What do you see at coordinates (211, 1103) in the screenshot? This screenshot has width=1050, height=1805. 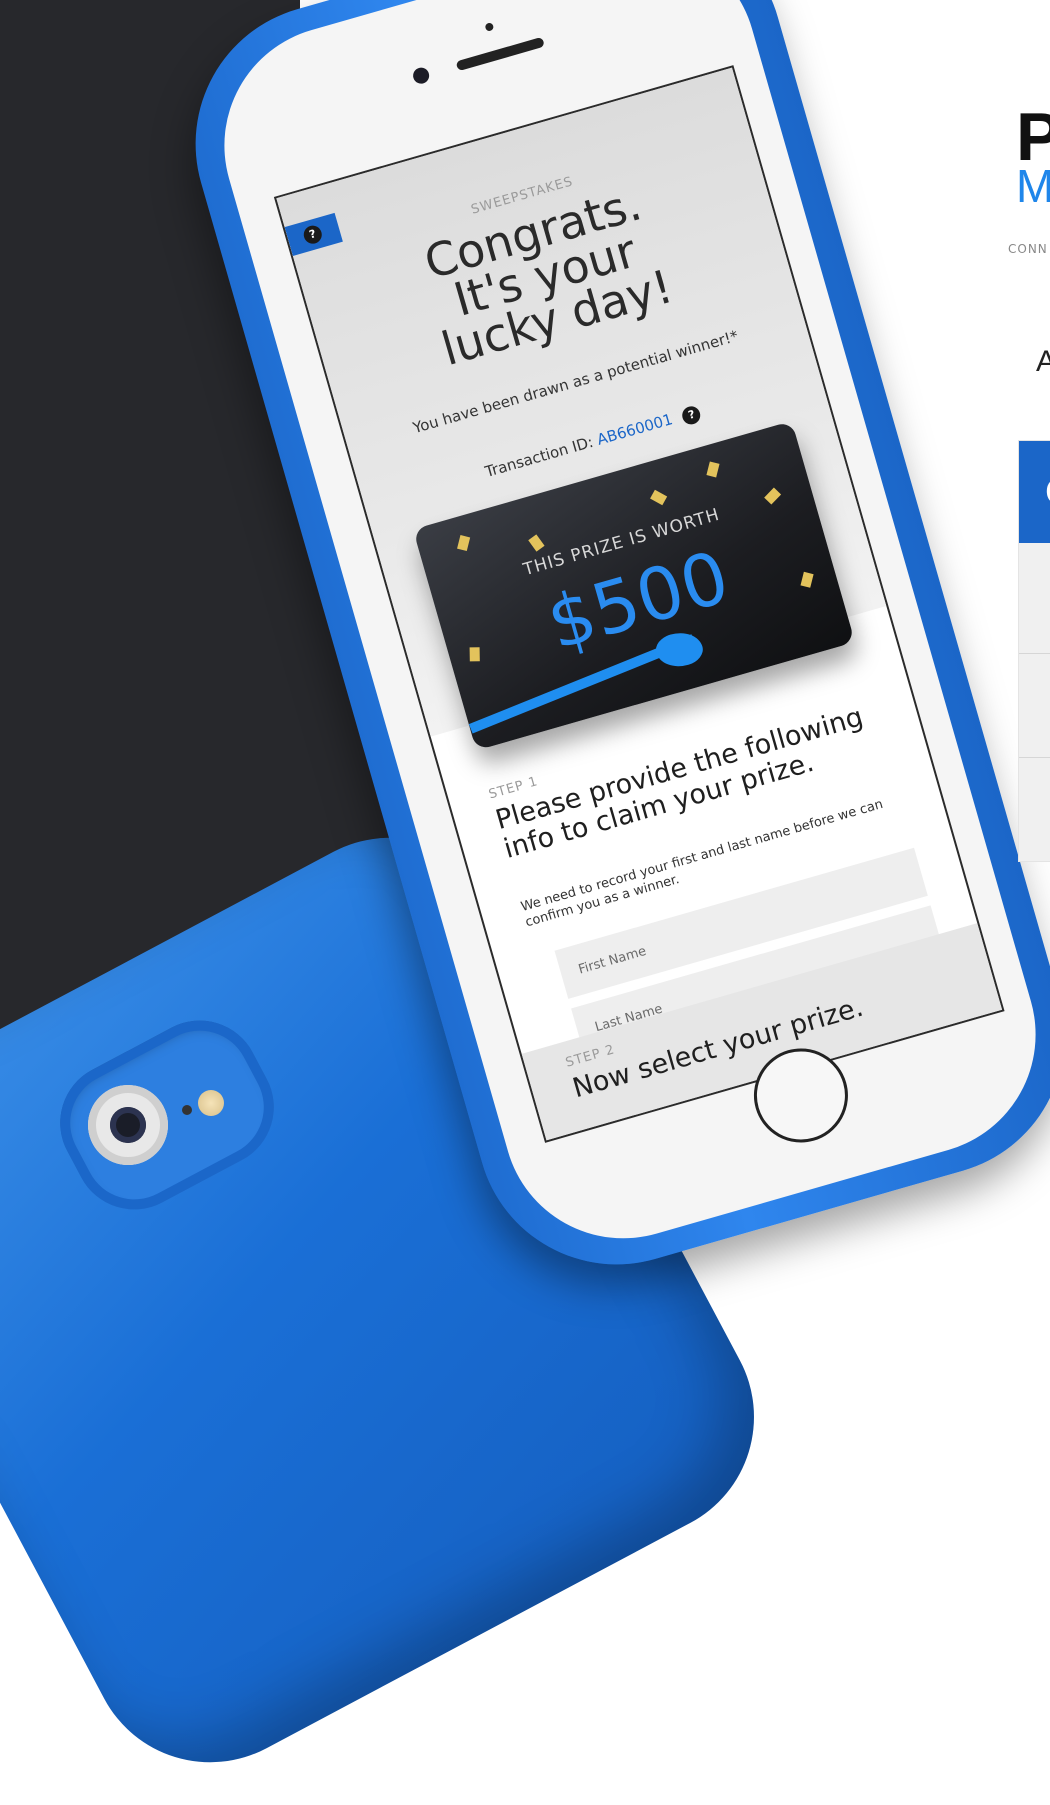 I see `flash-icon` at bounding box center [211, 1103].